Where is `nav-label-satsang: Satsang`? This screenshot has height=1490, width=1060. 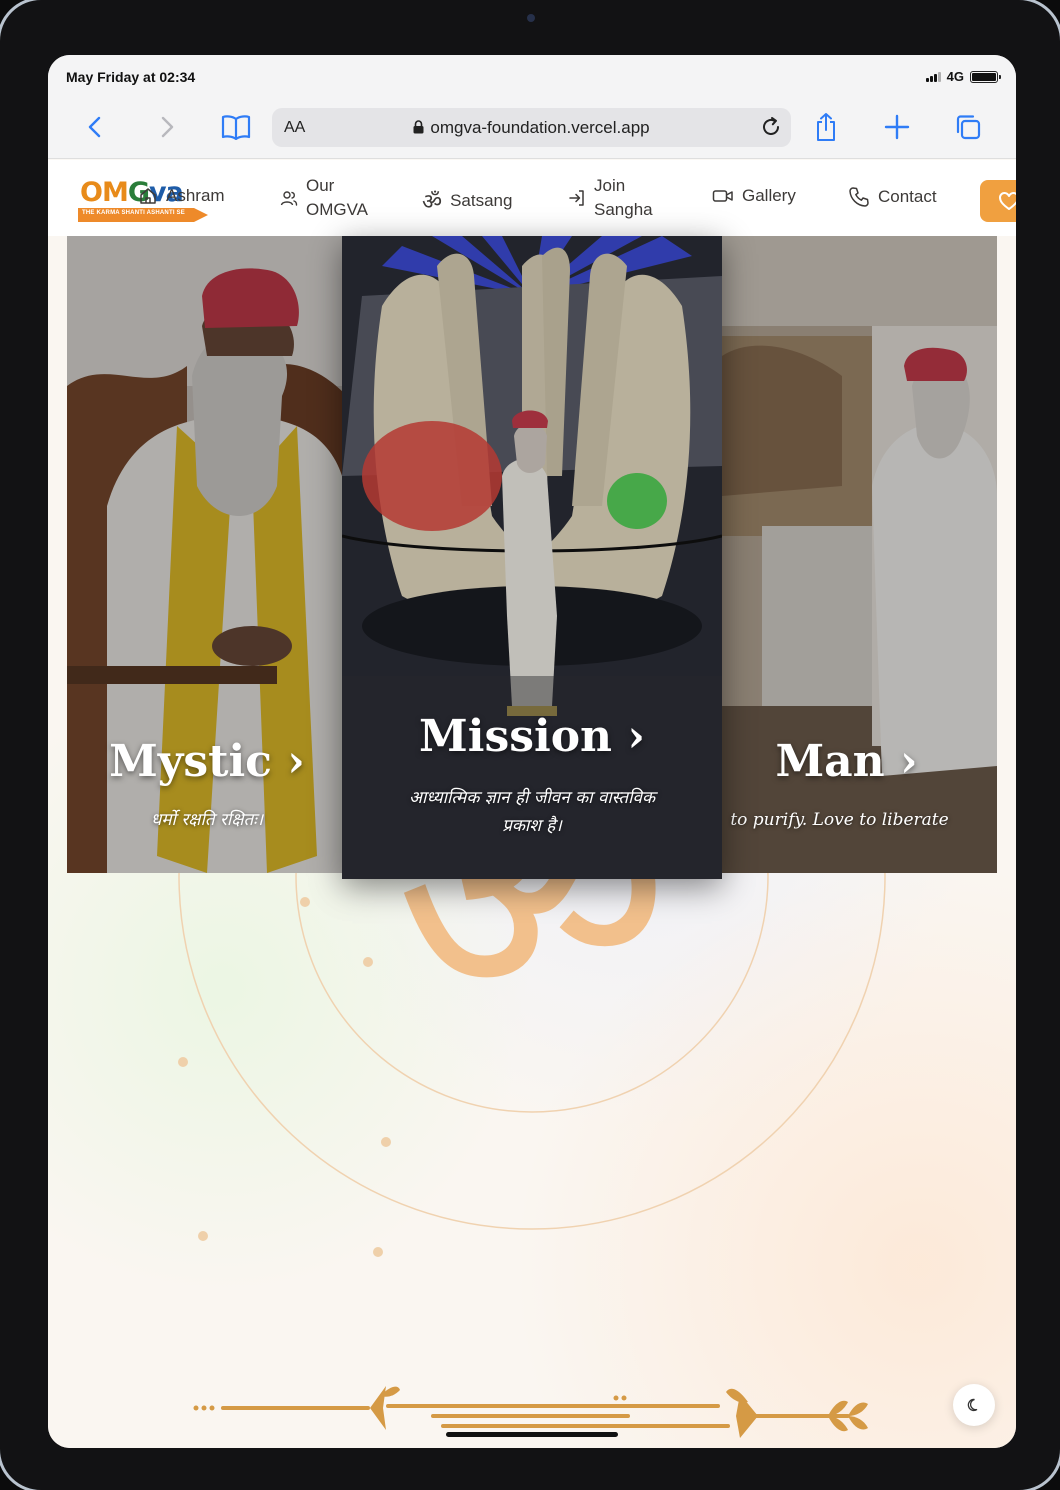 nav-label-satsang: Satsang is located at coordinates (481, 200).